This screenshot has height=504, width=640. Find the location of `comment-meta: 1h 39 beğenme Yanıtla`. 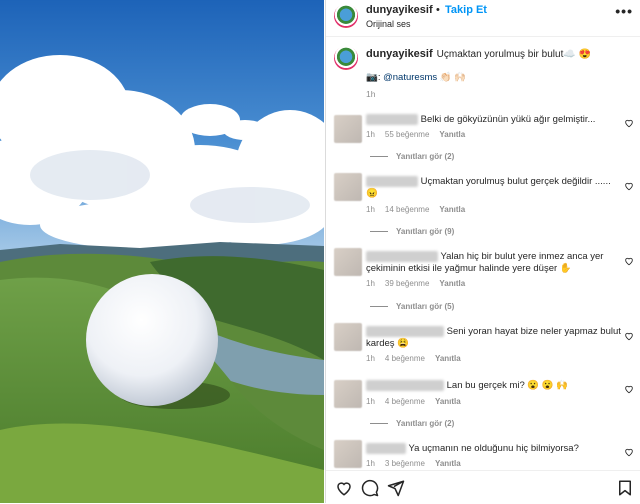

comment-meta: 1h 39 beğenme Yanıtla is located at coordinates (420, 283).